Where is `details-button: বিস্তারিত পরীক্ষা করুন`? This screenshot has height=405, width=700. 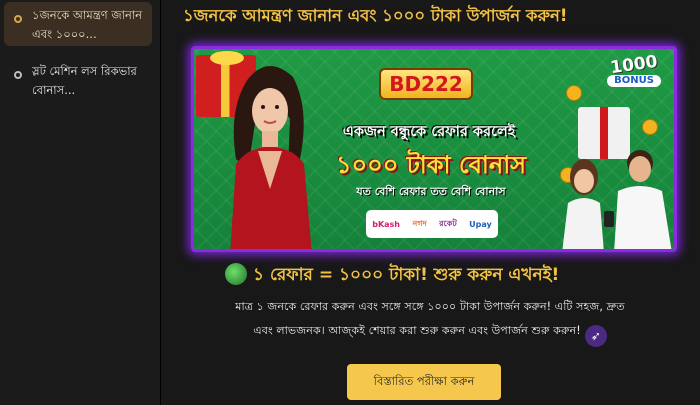 details-button: বিস্তারিত পরীক্ষা করুন is located at coordinates (424, 382).